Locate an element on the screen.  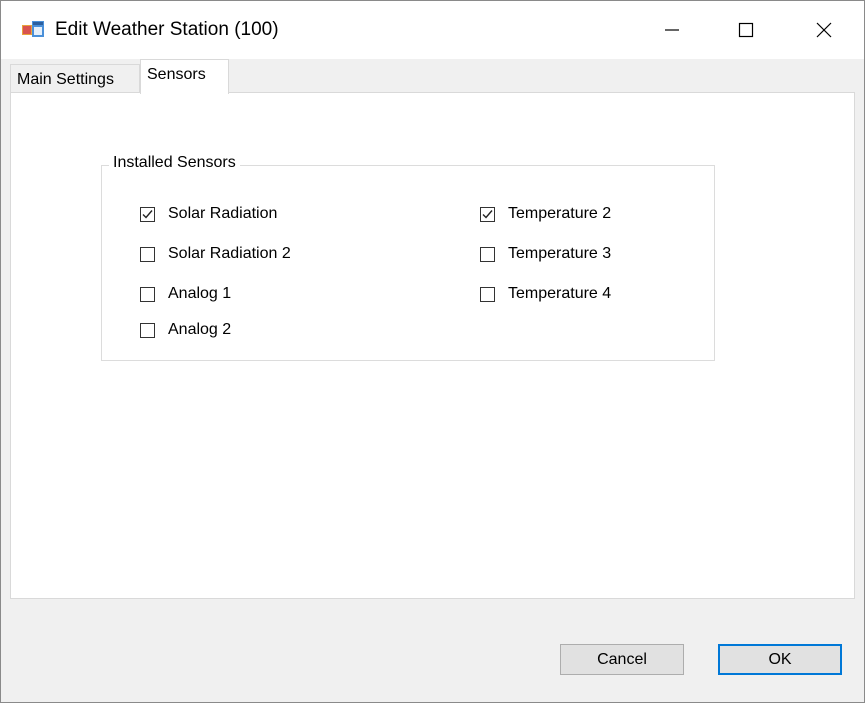
minimize-icon is located at coordinates (672, 30).